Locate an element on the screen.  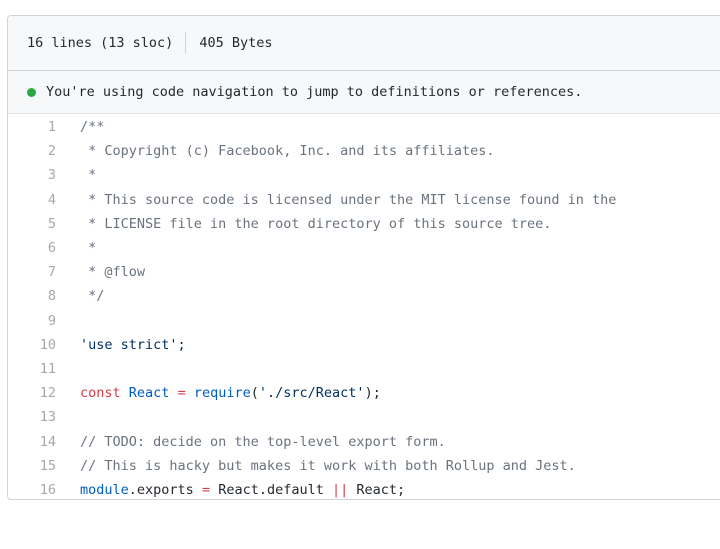
code-token: ( is located at coordinates (254, 393).